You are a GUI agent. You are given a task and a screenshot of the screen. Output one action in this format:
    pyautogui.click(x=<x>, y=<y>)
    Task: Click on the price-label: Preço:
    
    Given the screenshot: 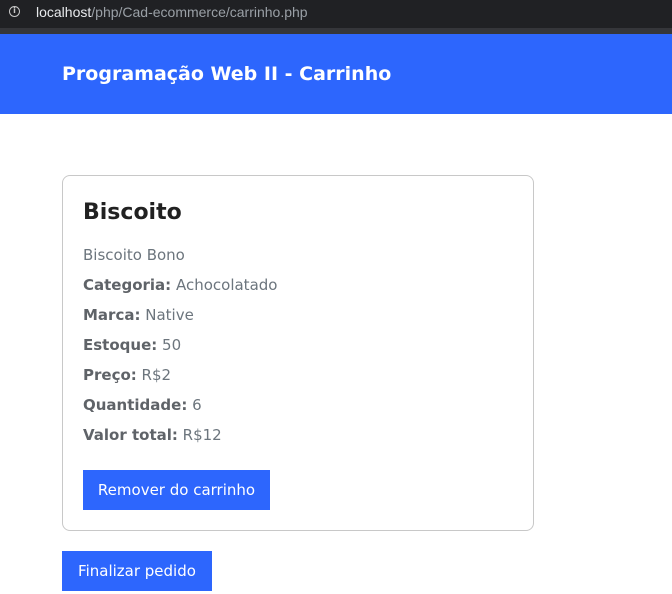 What is the action you would take?
    pyautogui.click(x=110, y=375)
    